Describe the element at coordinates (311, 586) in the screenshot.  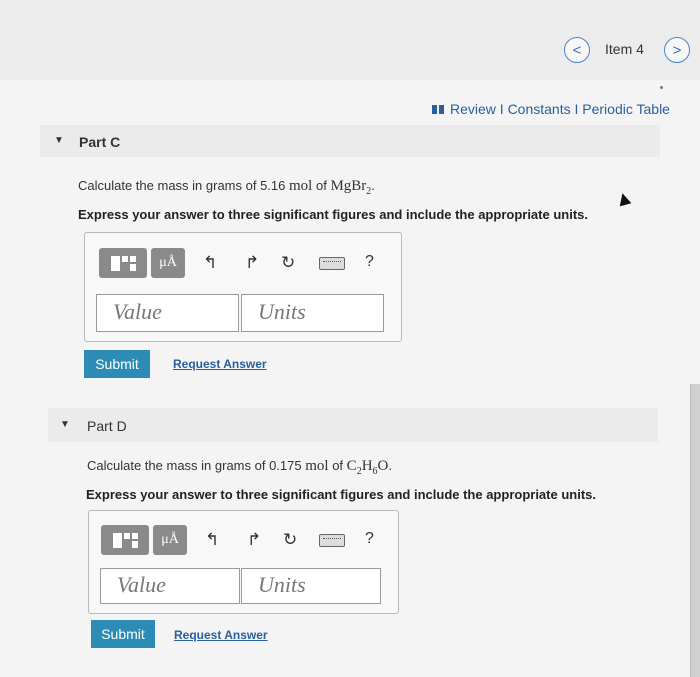
I see `part-d-units-input: Units` at that location.